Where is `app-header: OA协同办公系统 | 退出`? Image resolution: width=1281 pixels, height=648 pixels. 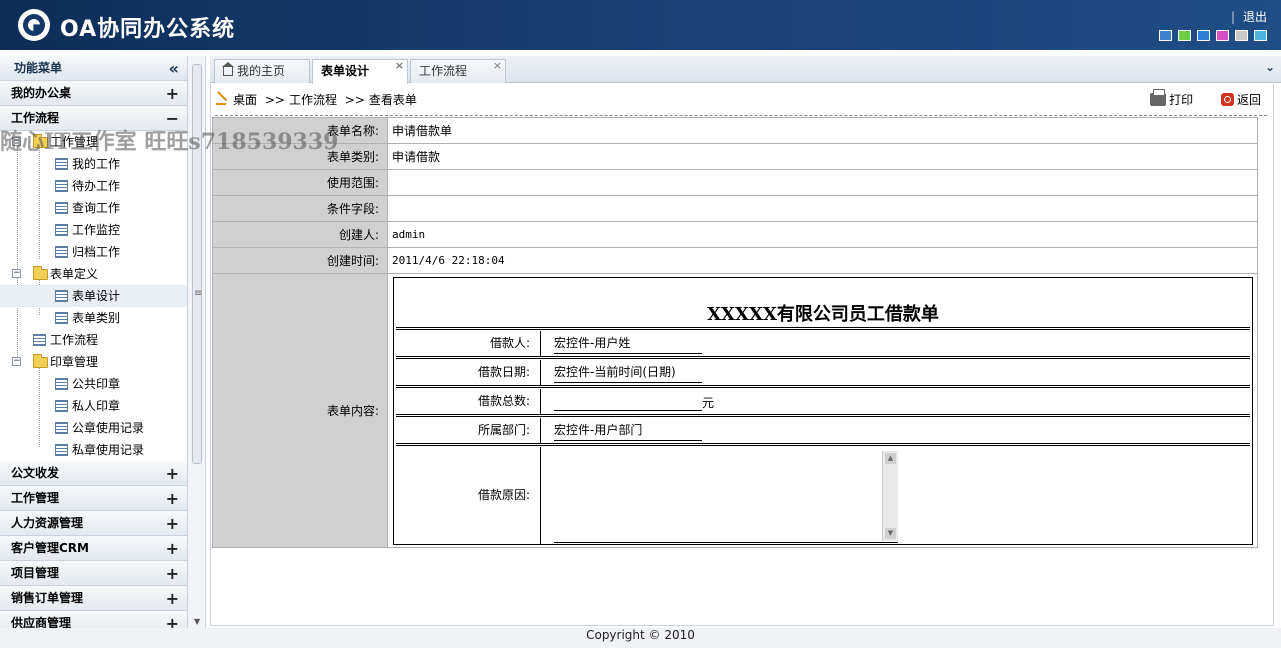
app-header: OA协同办公系统 | 退出 is located at coordinates (640, 25).